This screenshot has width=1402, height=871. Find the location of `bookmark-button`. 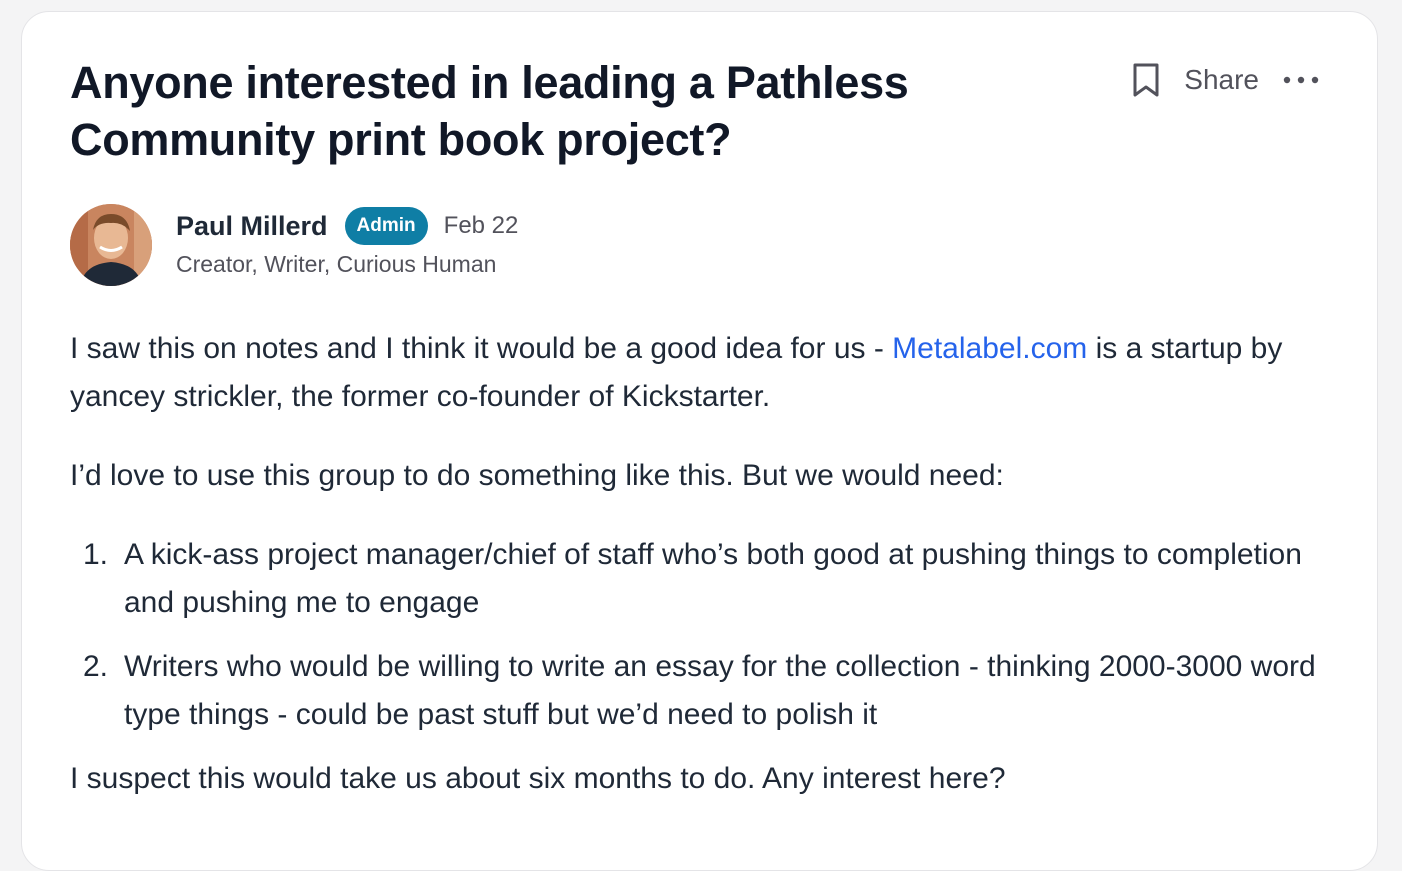

bookmark-button is located at coordinates (1146, 80).